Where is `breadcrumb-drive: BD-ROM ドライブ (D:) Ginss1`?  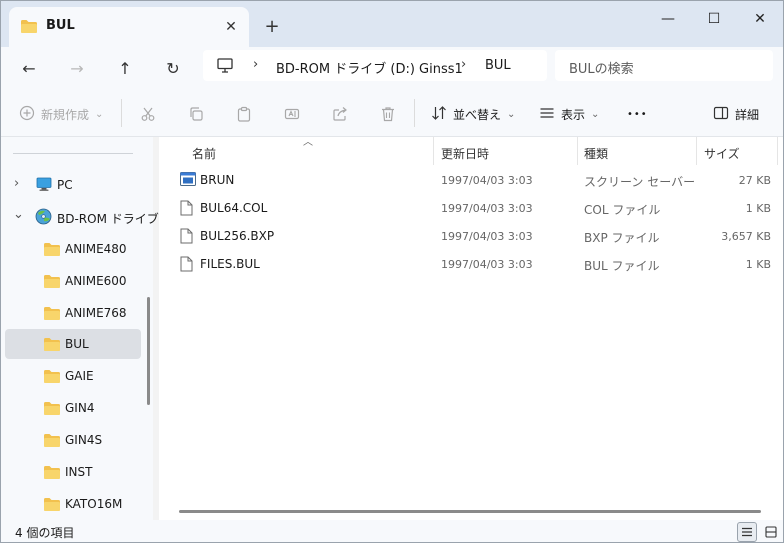
breadcrumb-drive: BD-ROM ドライブ (D:) Ginss1 is located at coordinates (369, 67).